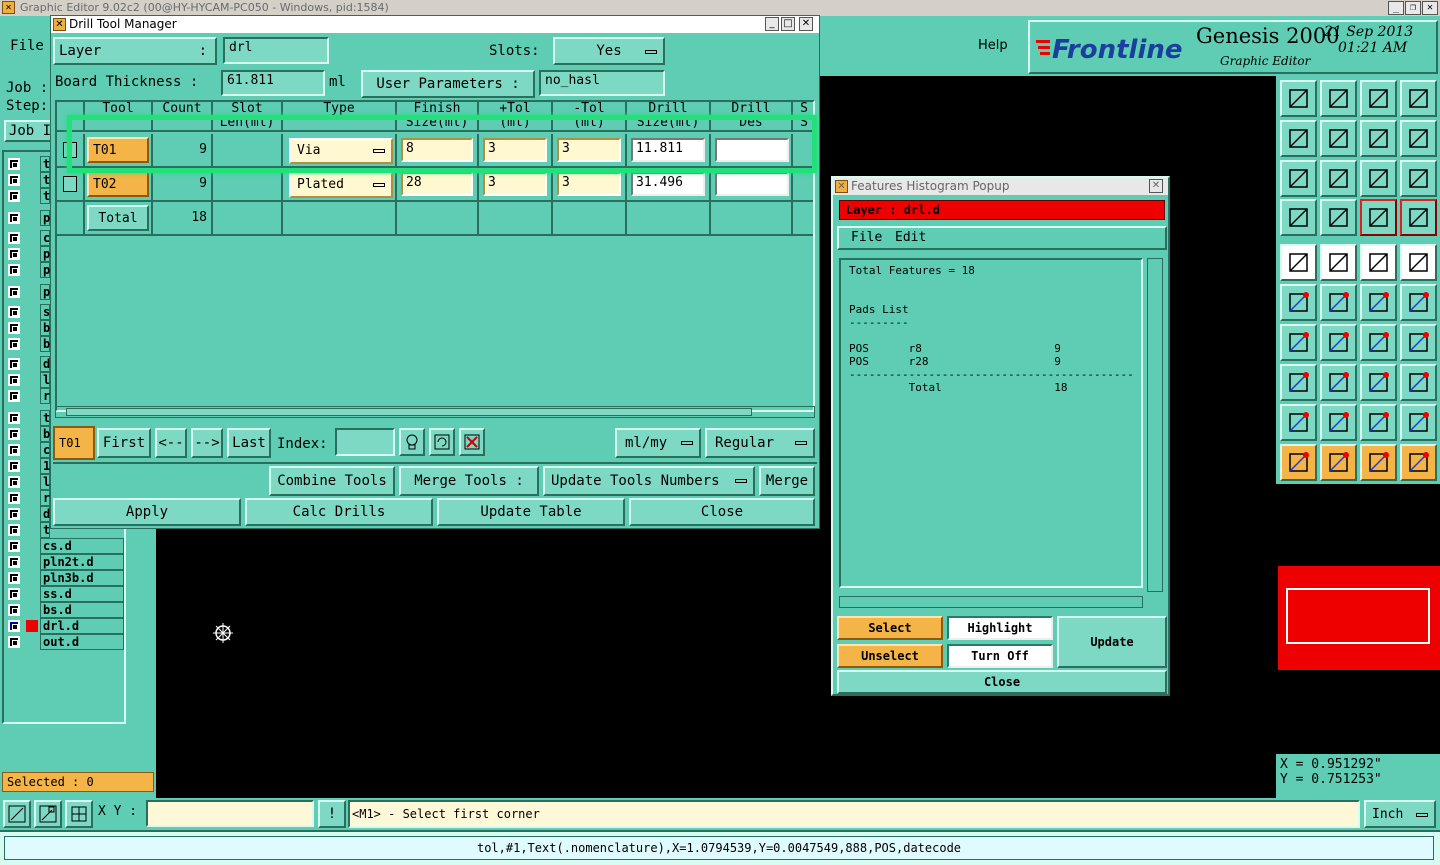 Image resolution: width=1440 pixels, height=865 pixels. Describe the element at coordinates (30, 131) in the screenshot. I see `job-button: Job I` at that location.